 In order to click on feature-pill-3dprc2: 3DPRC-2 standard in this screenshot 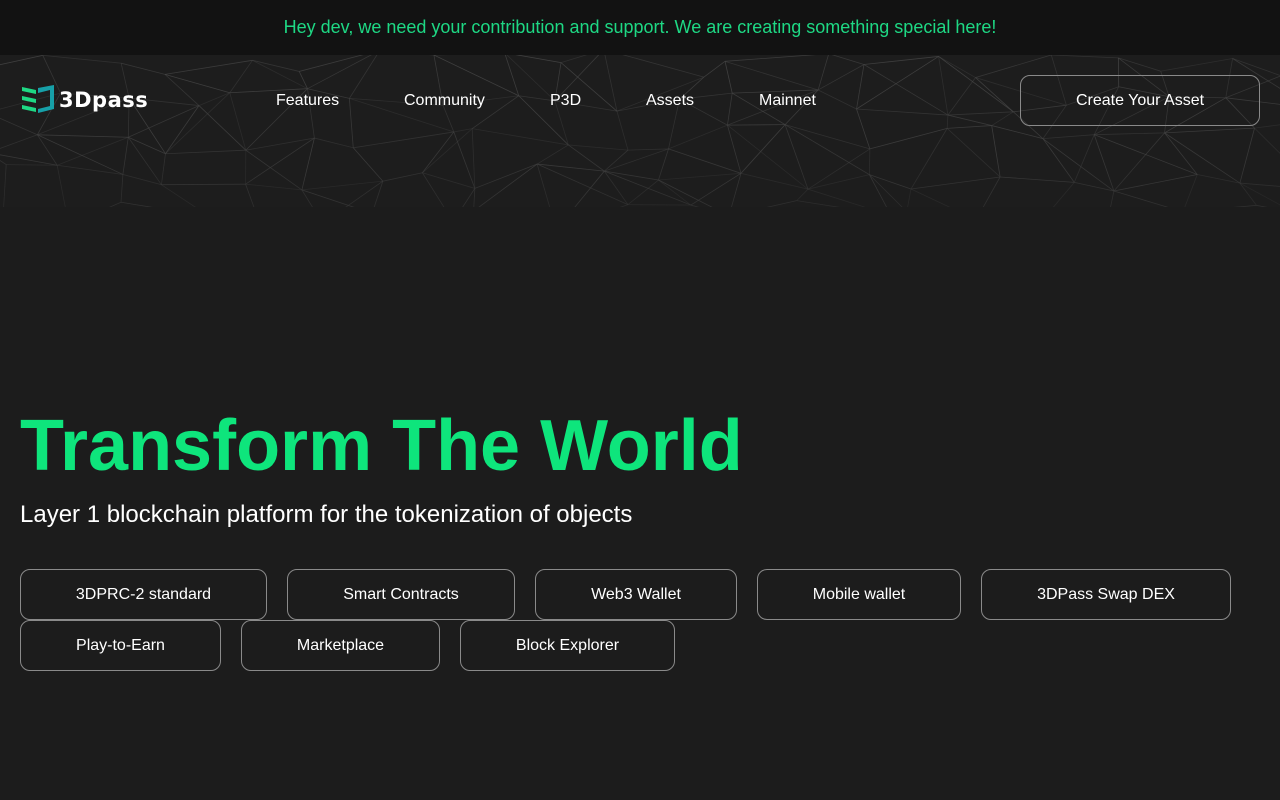, I will do `click(143, 594)`.